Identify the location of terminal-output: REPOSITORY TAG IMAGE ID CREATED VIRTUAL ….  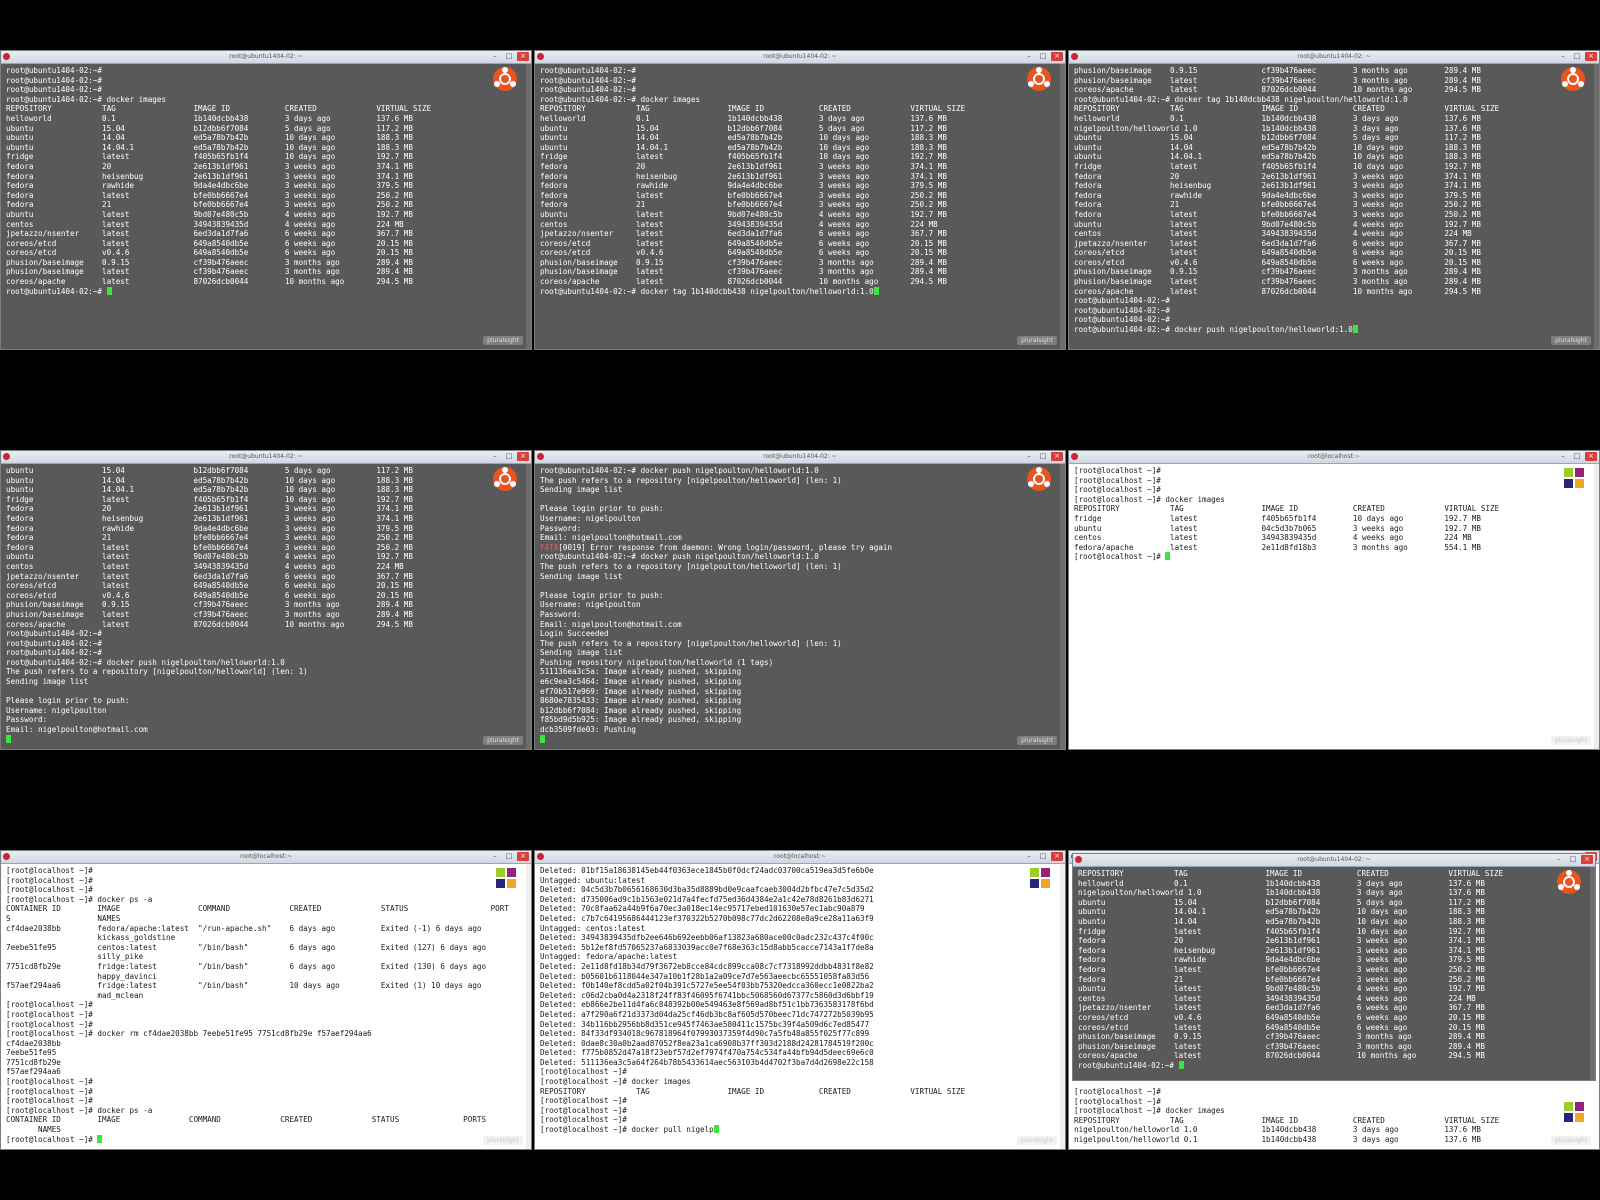
(1326, 972).